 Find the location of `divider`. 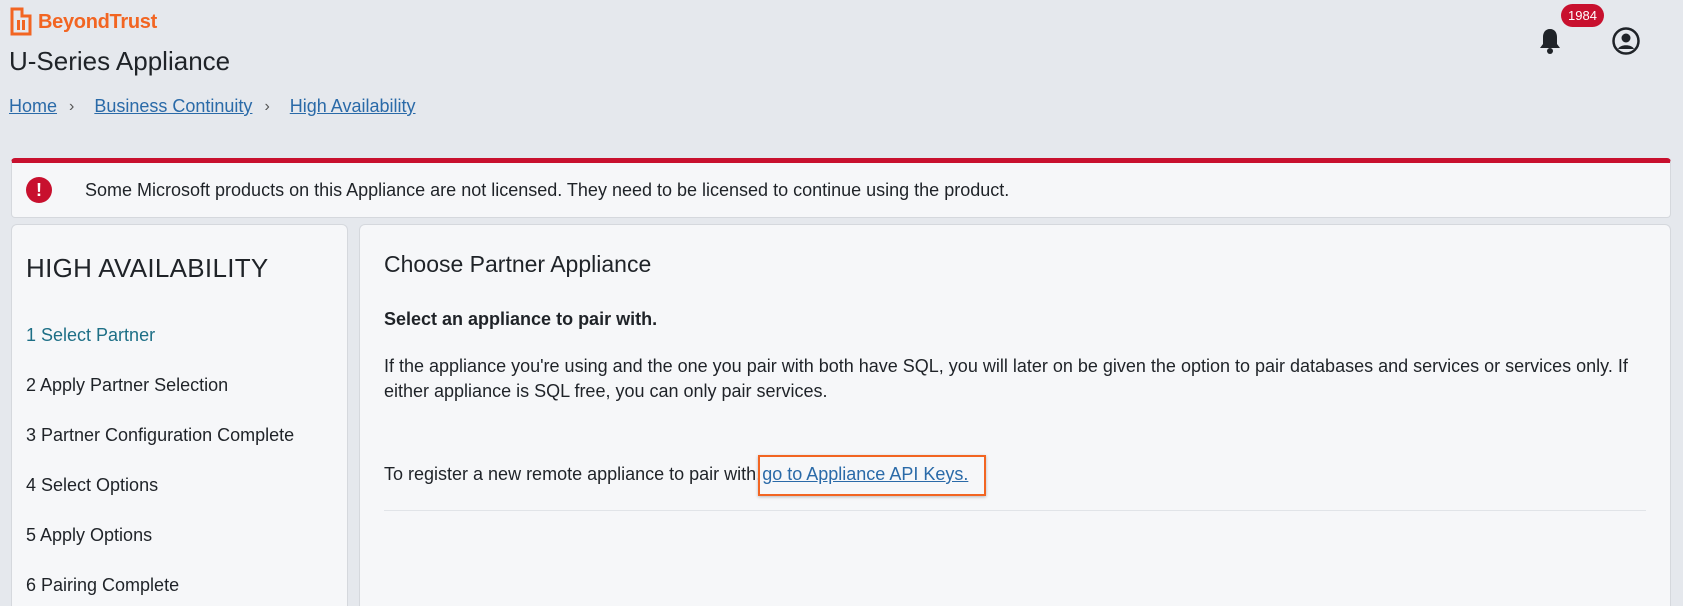

divider is located at coordinates (1015, 510).